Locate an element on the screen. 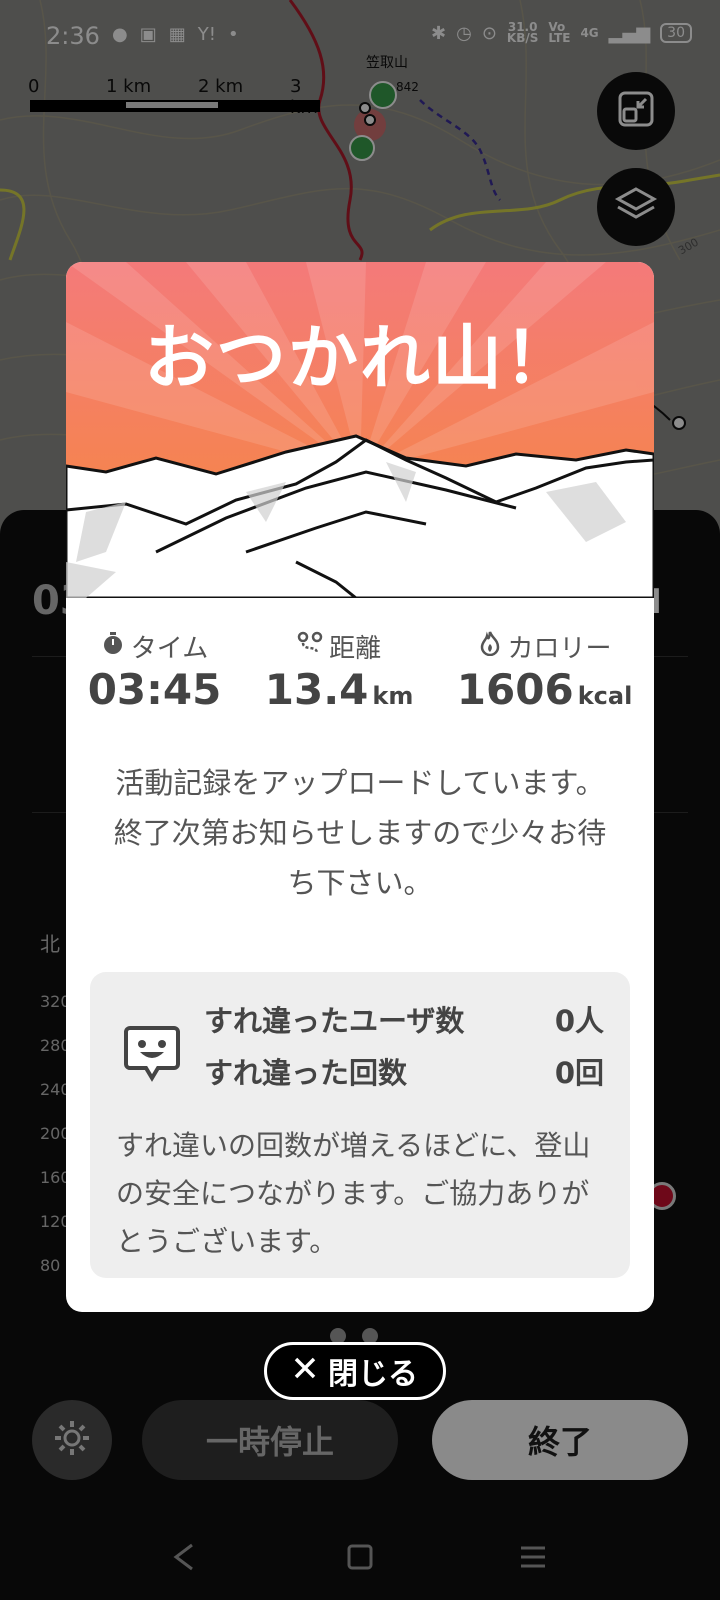  upload-message: 活動記録をアップロードしています。 終了次第お知らせしますので少々お待ち下さい。 is located at coordinates (360, 833).